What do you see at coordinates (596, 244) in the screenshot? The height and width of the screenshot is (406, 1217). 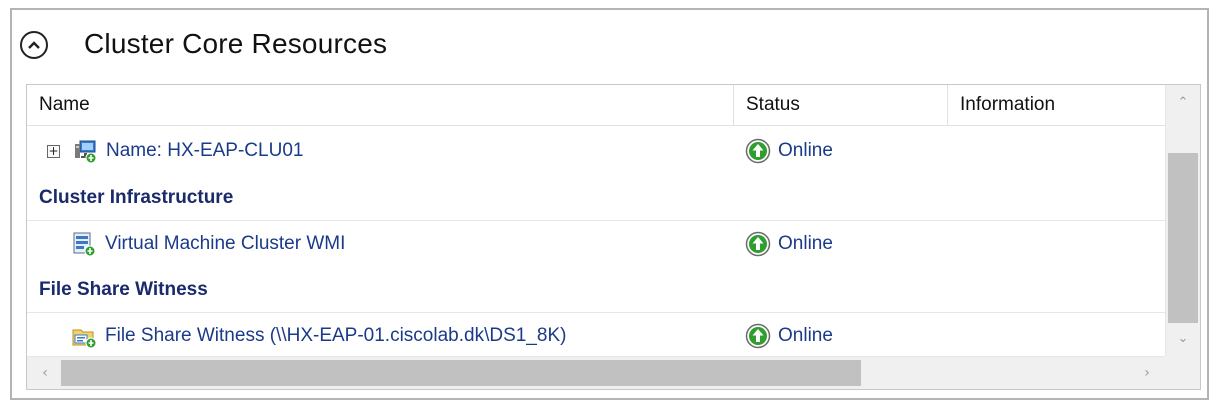 I see `table-row-cluster-wmi: Virtual Machine Cluster WMI Online` at bounding box center [596, 244].